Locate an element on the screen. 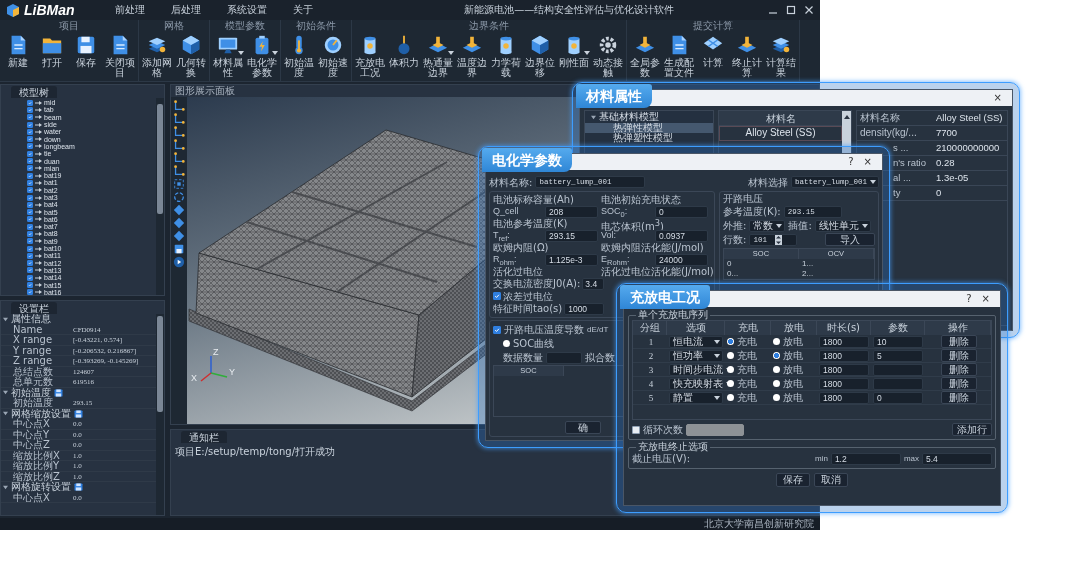  toolbar-group-label: 边界条件 is located at coordinates (489, 25).